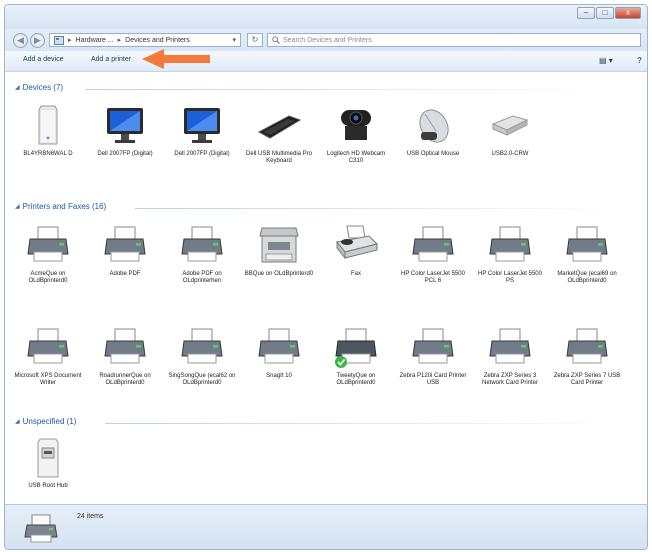  I want to click on device-item: SingSongQue (ecal62 on OLdBprinterd0, so click(202, 355).